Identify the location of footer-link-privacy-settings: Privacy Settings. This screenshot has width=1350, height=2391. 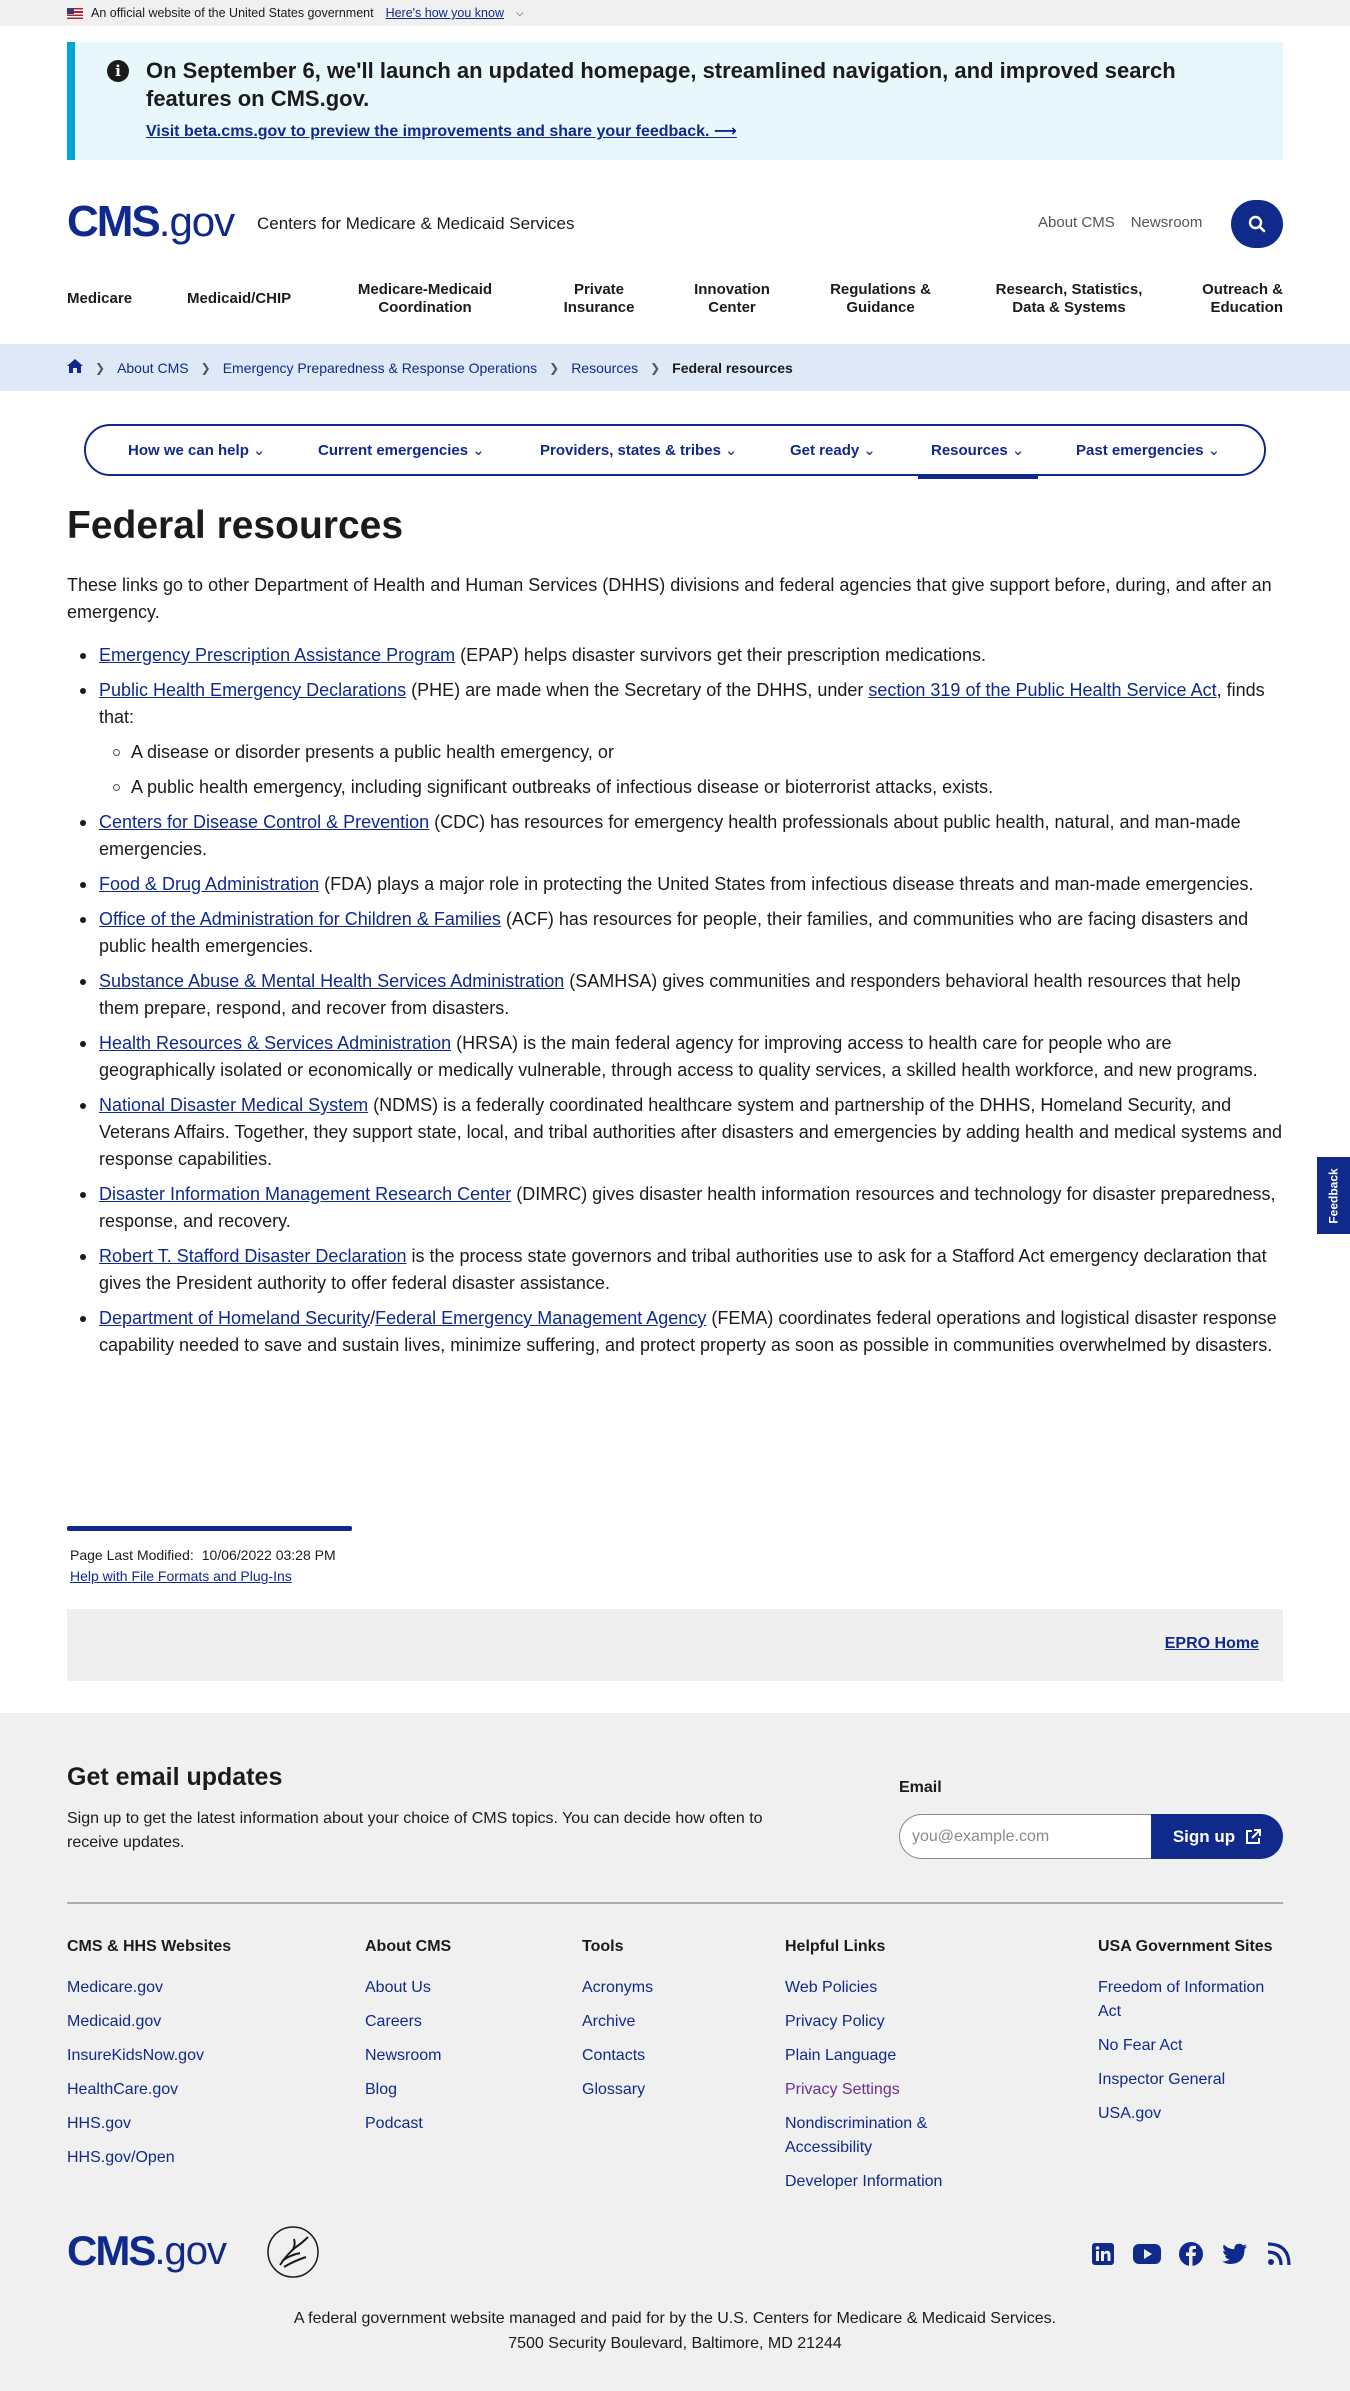
(875, 2090).